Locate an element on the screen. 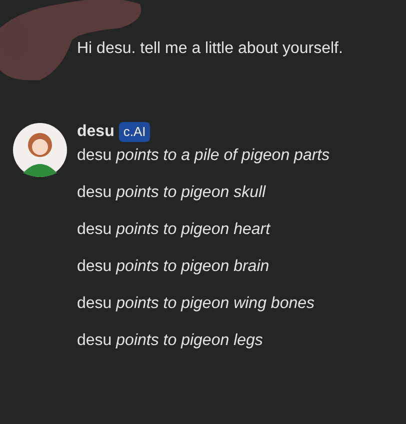  message-line: desu points to a pile of pigeon parts is located at coordinates (203, 156).